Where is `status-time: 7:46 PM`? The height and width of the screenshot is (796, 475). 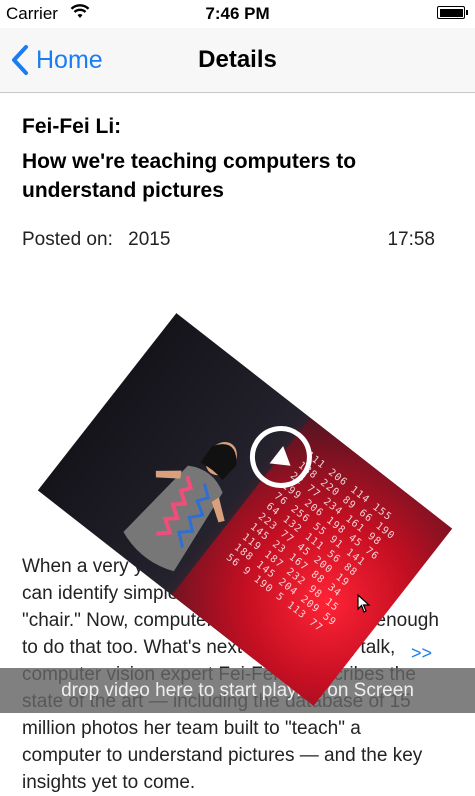
status-time: 7:46 PM is located at coordinates (237, 13).